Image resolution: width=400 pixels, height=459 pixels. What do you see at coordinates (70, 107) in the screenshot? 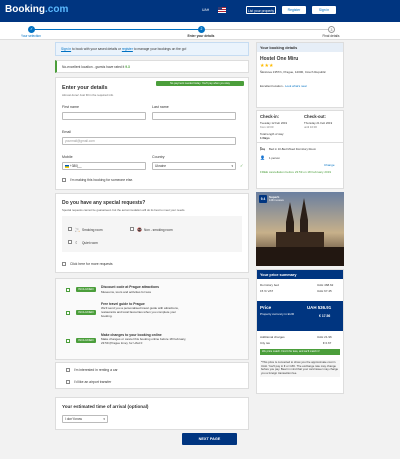
I see `first-name-label: First name` at bounding box center [70, 107].